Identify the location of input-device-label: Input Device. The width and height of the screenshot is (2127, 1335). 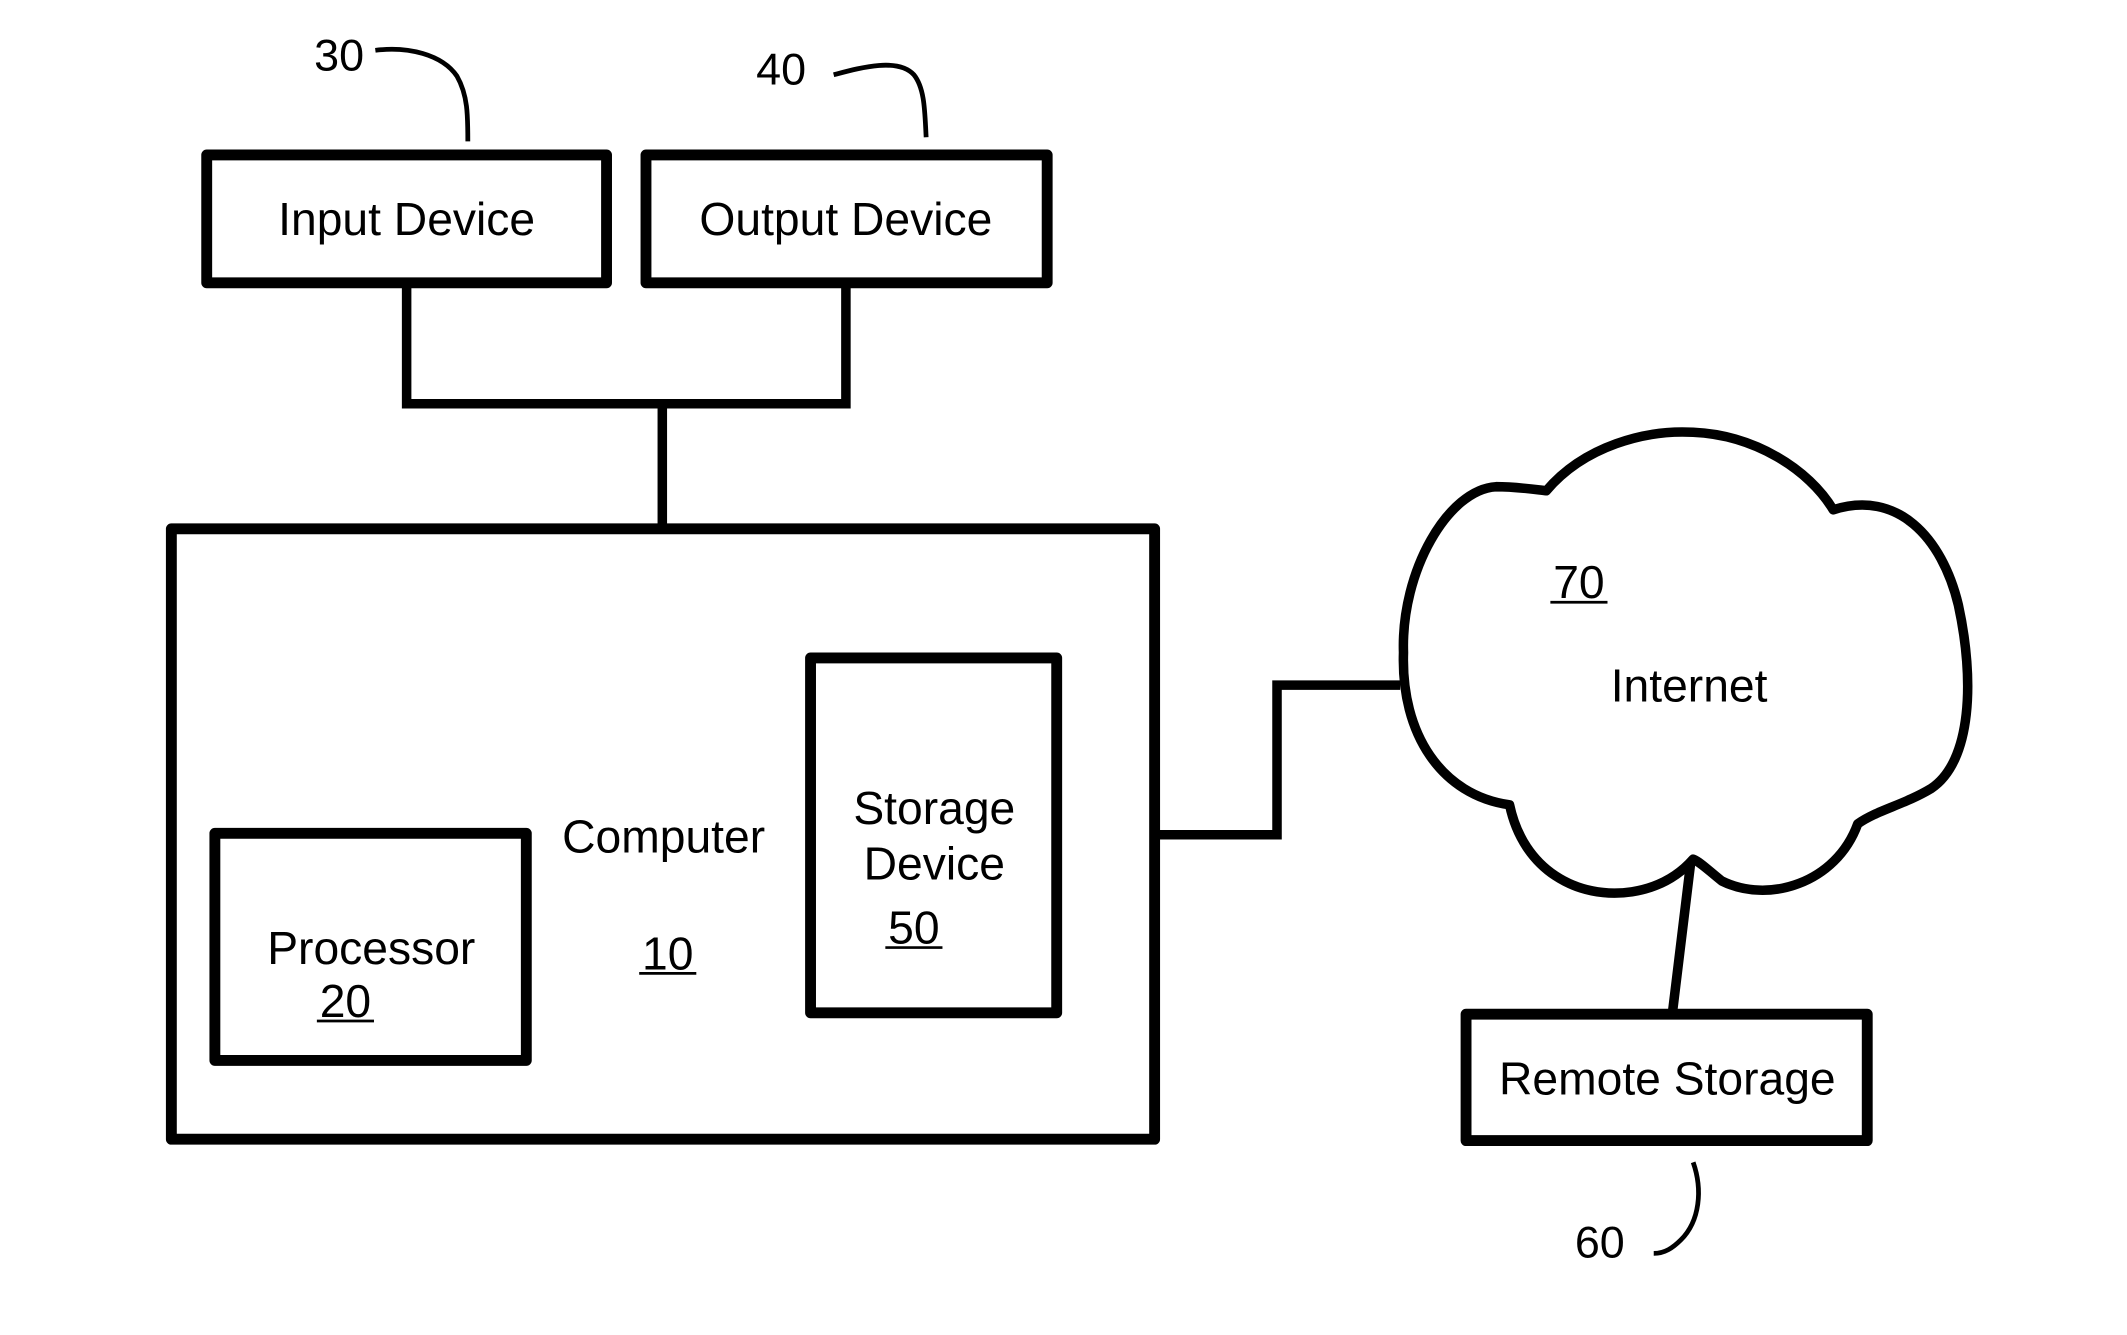
(406, 219).